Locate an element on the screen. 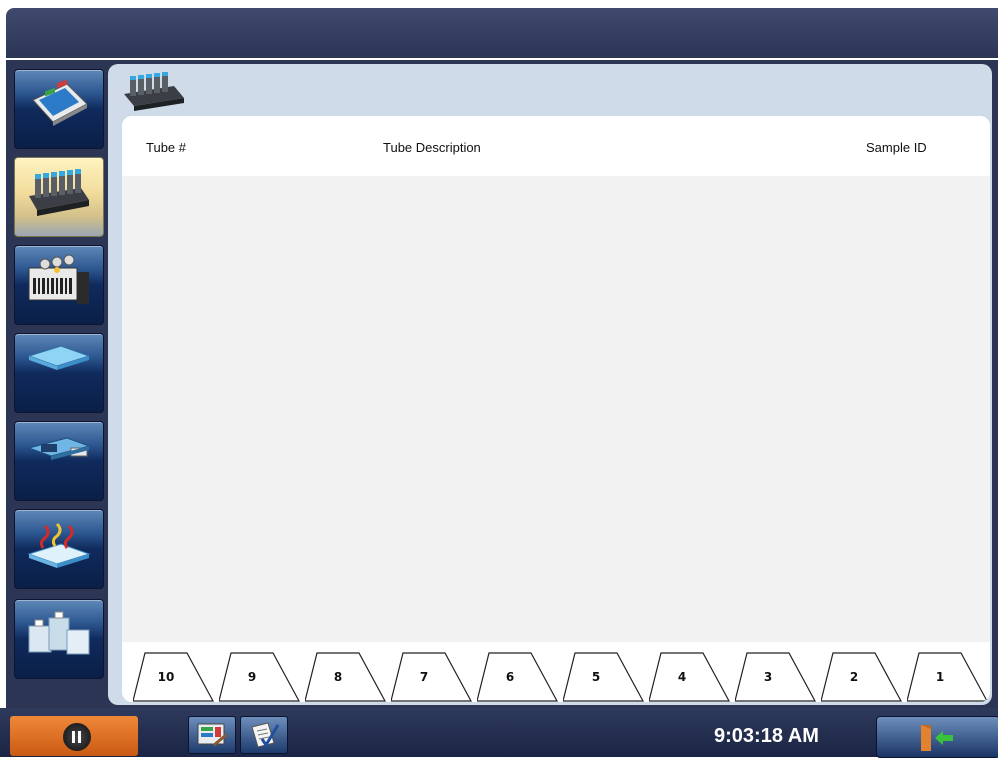 This screenshot has height=758, width=998. bottom-status-bar: 9:03:18 AM is located at coordinates (499, 733).